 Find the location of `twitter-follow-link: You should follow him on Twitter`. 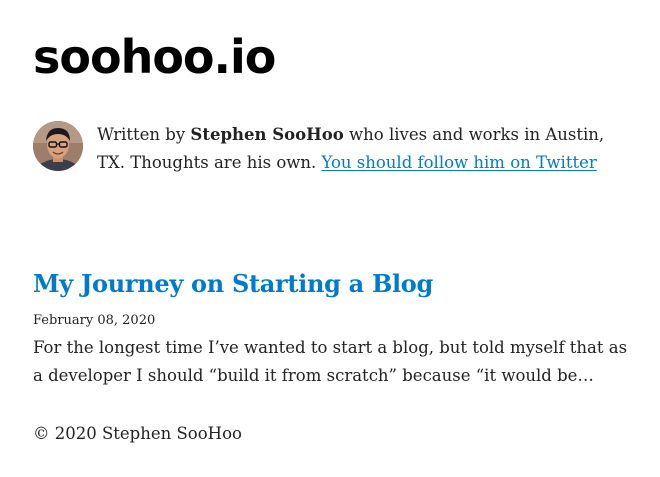

twitter-follow-link: You should follow him on Twitter is located at coordinates (459, 162).